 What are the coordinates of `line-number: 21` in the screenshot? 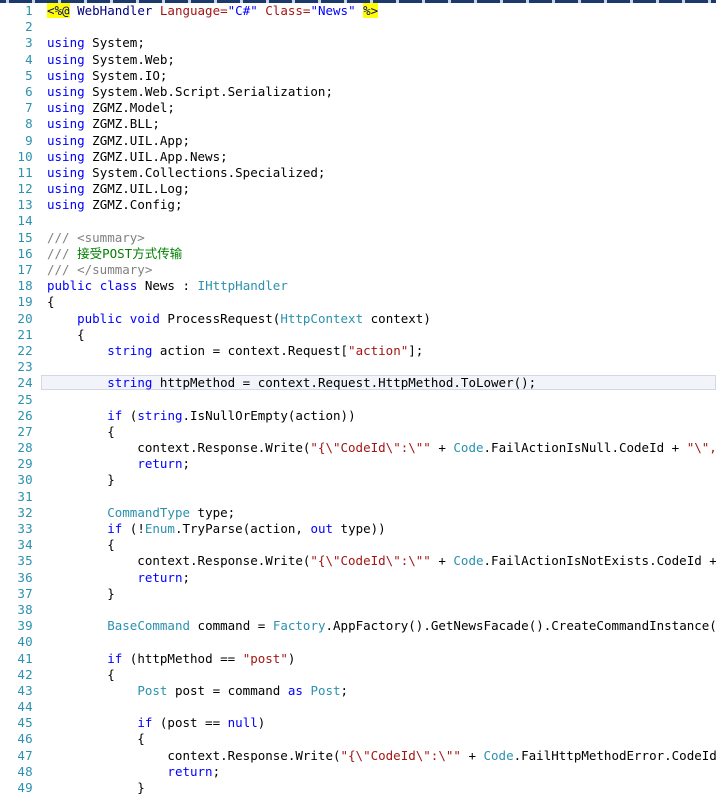 It's located at (16, 335).